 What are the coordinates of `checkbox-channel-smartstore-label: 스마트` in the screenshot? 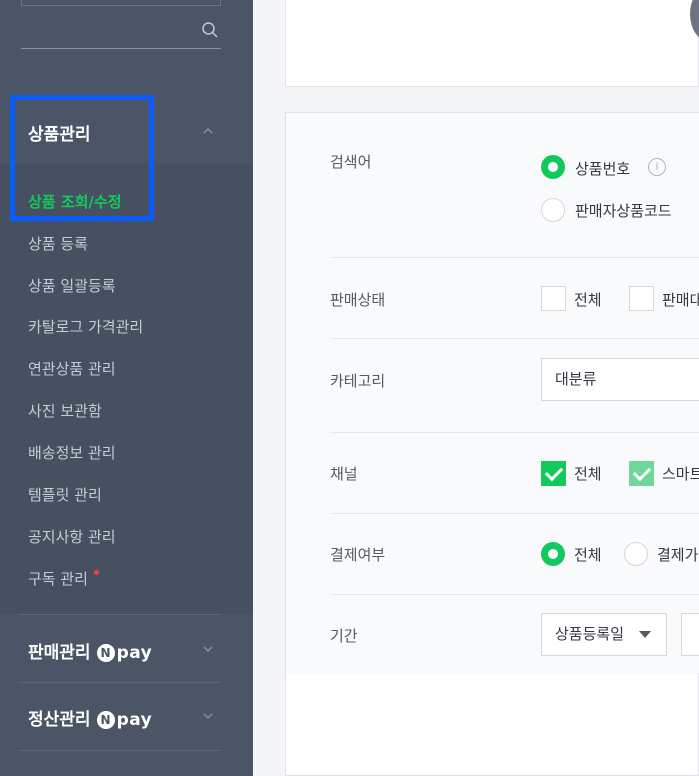 It's located at (680, 473).